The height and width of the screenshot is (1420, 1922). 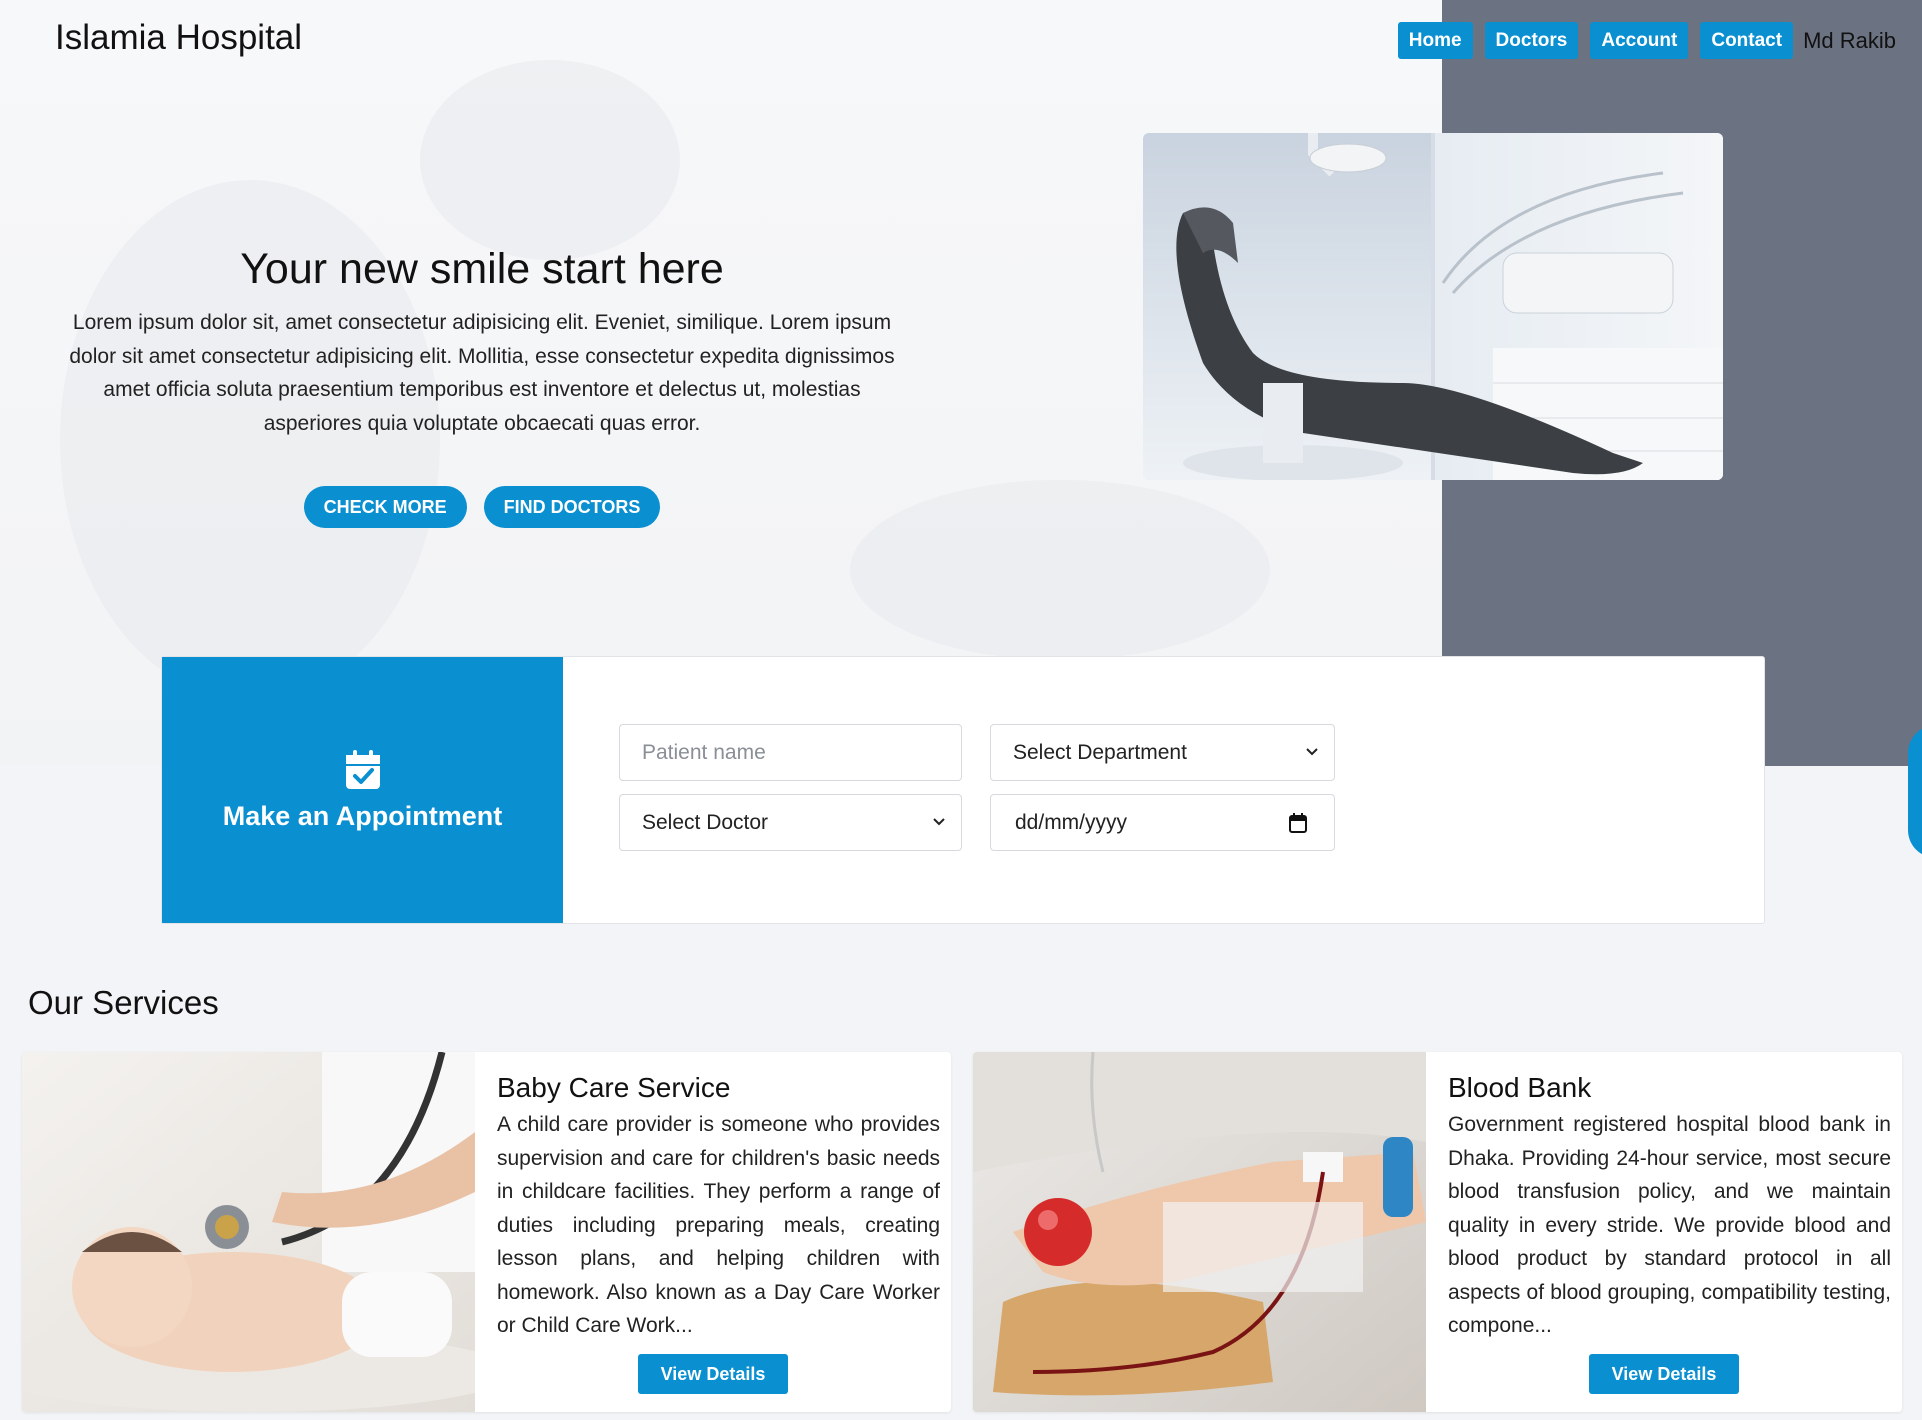 I want to click on card-title: Blood Bank, so click(x=1520, y=1087).